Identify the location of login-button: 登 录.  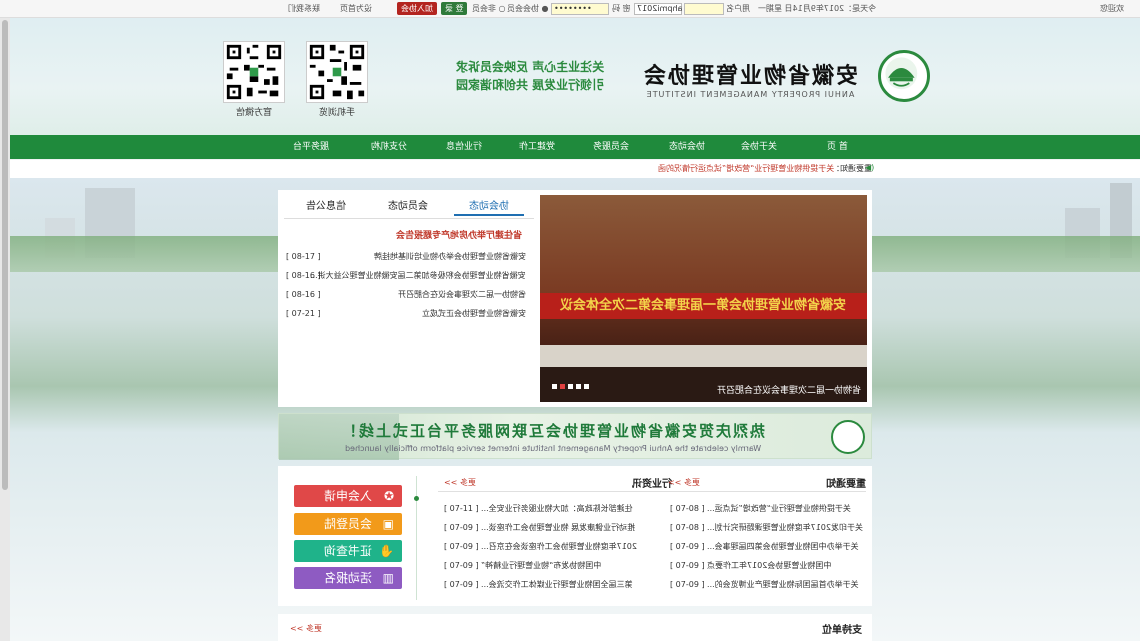
(454, 8).